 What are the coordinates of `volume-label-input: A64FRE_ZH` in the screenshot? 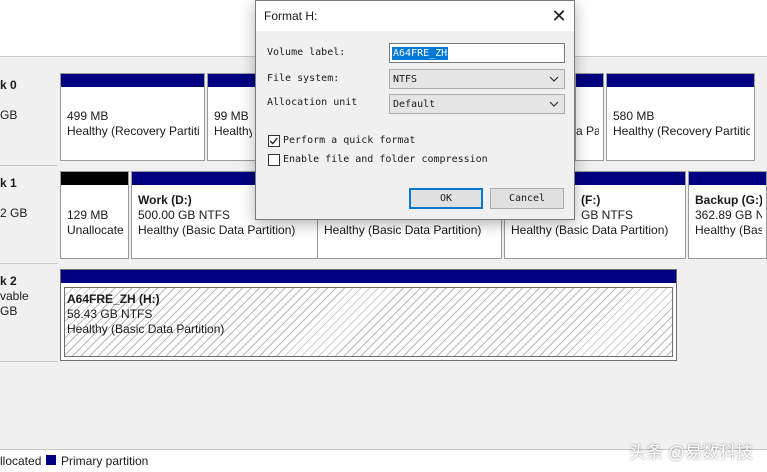 It's located at (477, 53).